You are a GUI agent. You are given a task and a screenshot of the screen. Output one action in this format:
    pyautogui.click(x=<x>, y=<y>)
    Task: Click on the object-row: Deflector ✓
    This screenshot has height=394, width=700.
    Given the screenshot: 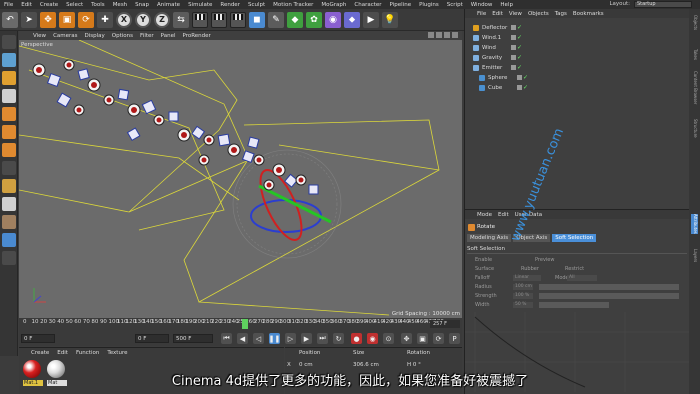 What is the action you would take?
    pyautogui.click(x=497, y=27)
    